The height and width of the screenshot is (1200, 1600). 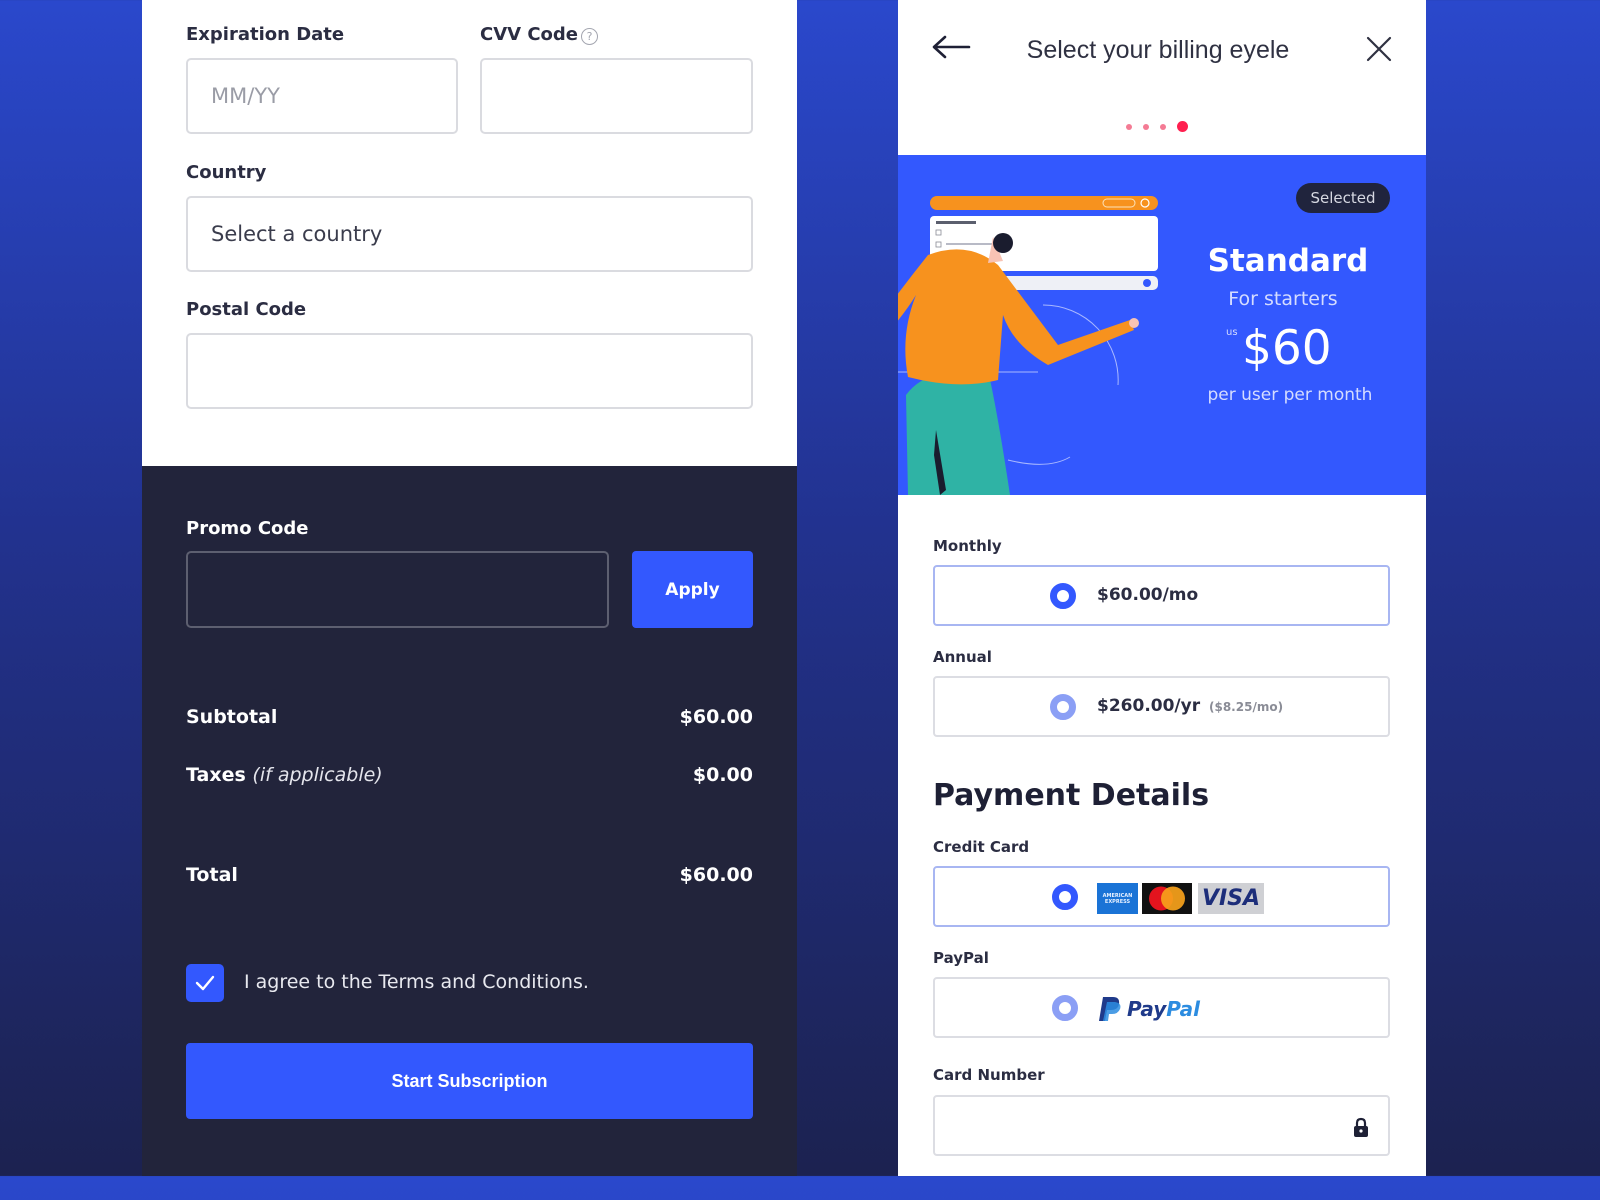 What do you see at coordinates (1283, 299) in the screenshot?
I see `plan-subtitle: For starters` at bounding box center [1283, 299].